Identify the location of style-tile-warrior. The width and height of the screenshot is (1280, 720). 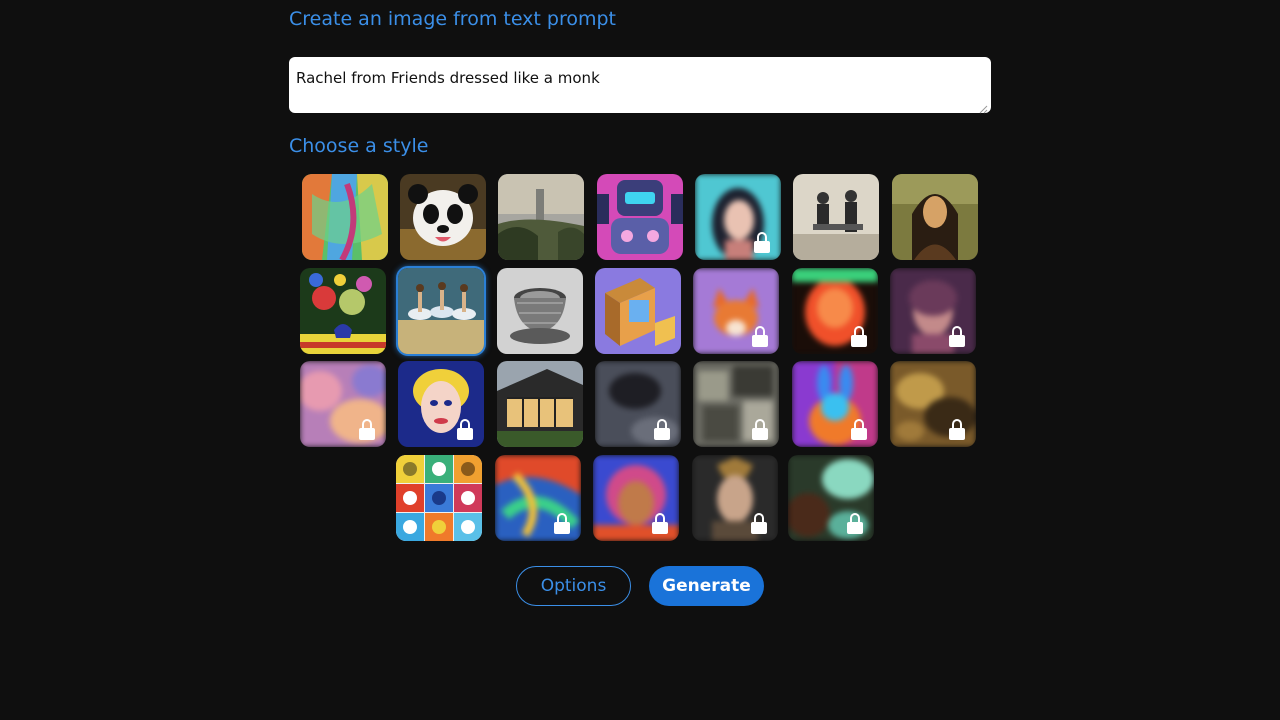
(735, 498).